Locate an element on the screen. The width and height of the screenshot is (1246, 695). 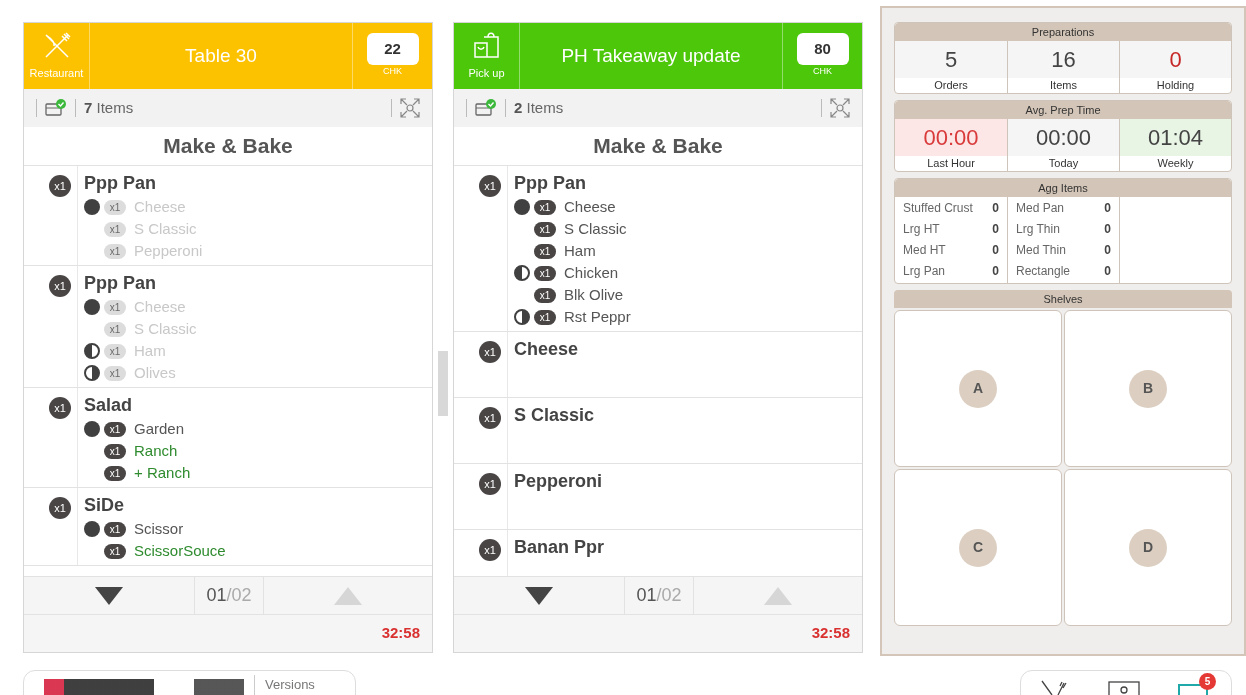
shelf-label: B is located at coordinates (1148, 388).